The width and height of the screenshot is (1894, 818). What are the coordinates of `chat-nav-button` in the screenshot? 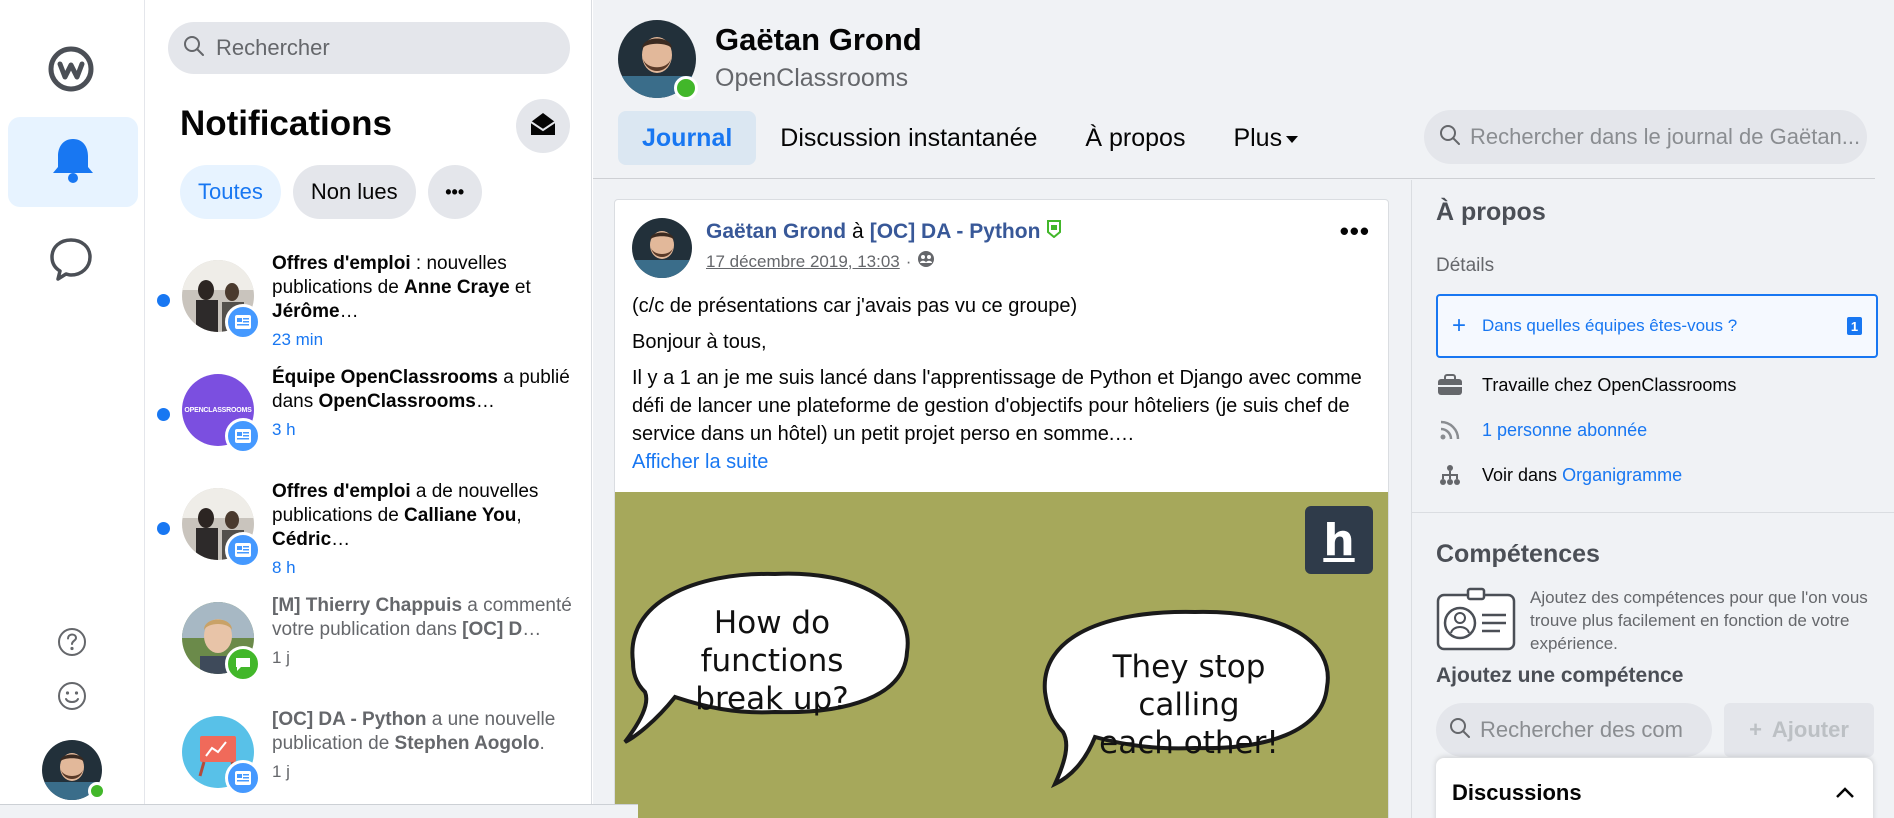 It's located at (71, 259).